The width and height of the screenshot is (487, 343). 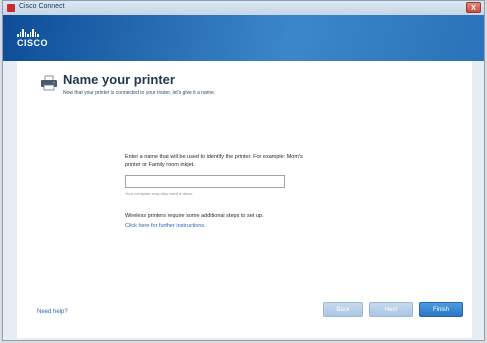 What do you see at coordinates (473, 7) in the screenshot?
I see `close-button: X` at bounding box center [473, 7].